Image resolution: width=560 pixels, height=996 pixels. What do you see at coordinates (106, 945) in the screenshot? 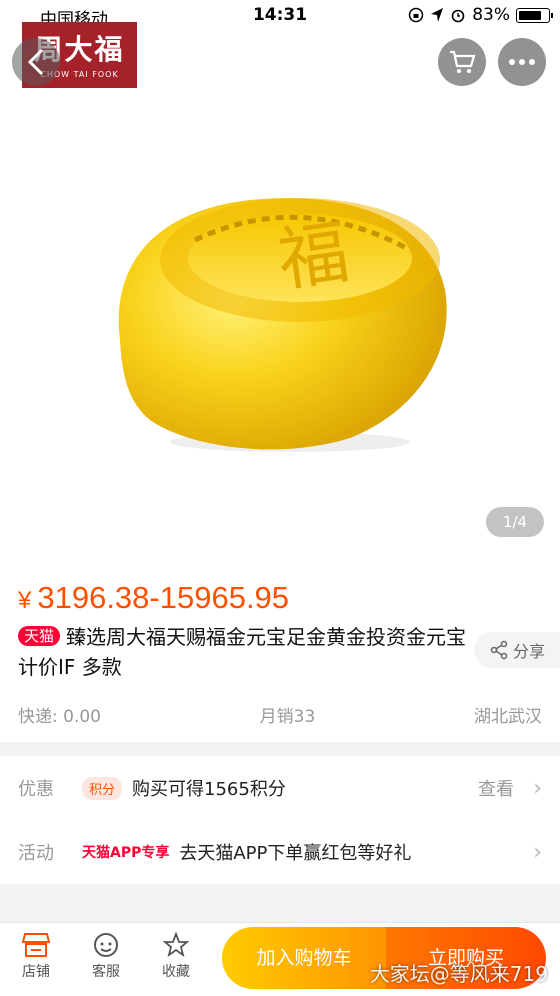
I see `service-icon` at bounding box center [106, 945].